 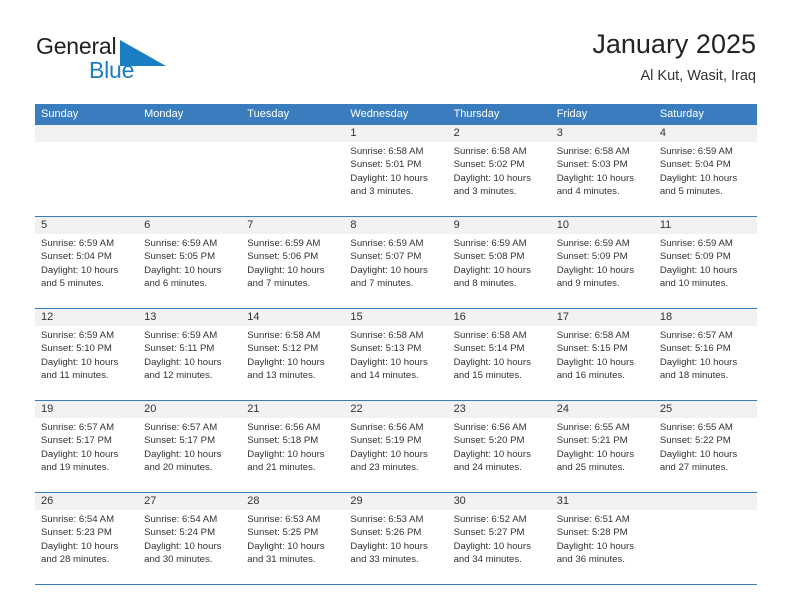 What do you see at coordinates (189, 317) in the screenshot?
I see `day-number: 13` at bounding box center [189, 317].